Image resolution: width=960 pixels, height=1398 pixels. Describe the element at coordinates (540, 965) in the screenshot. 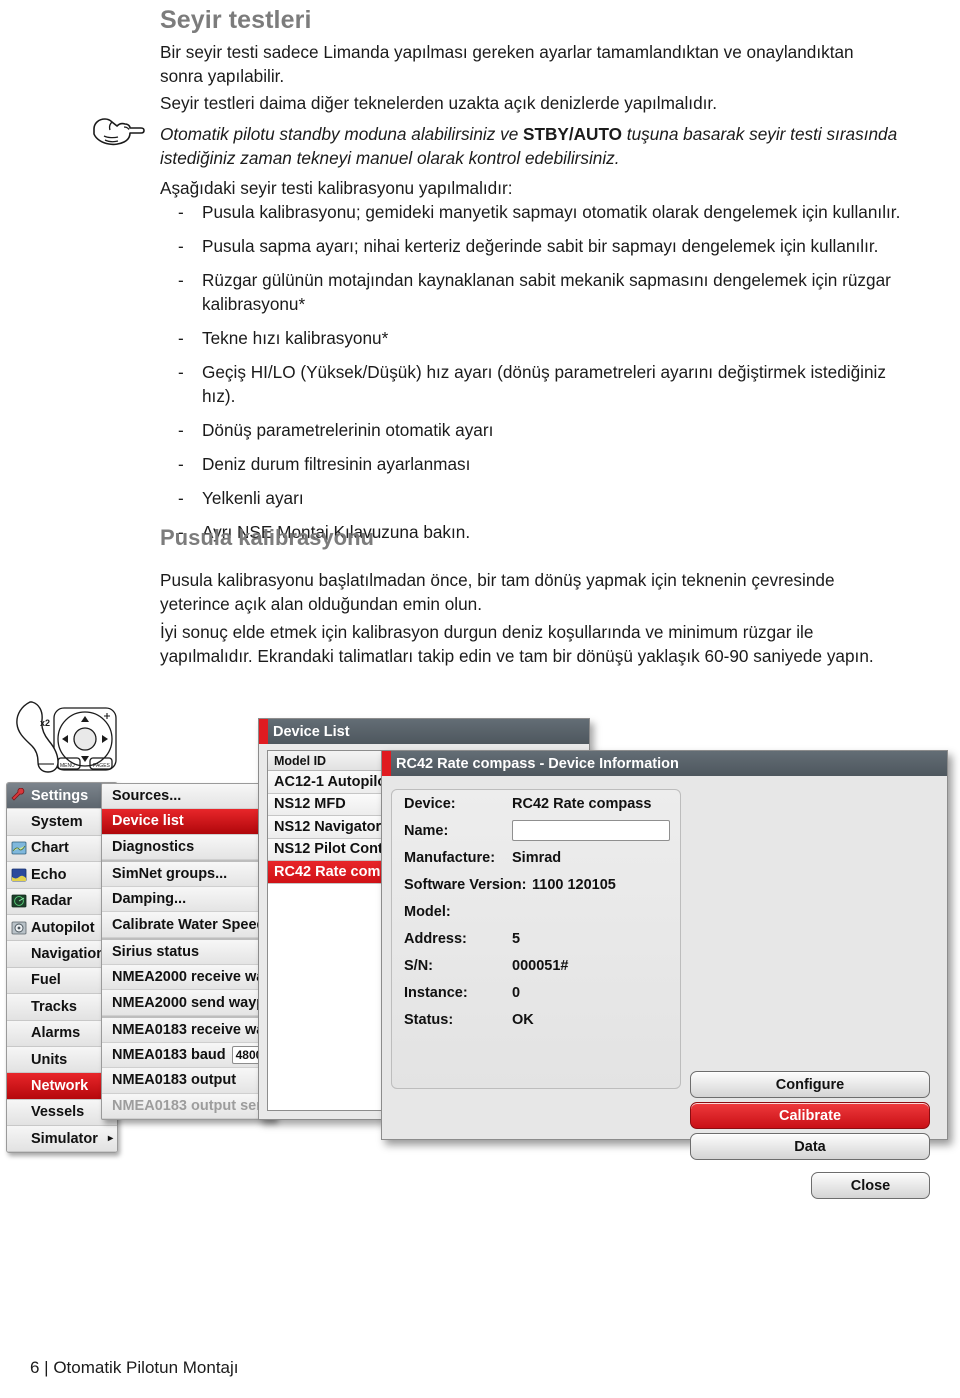

I see `field-value: 000051#` at that location.